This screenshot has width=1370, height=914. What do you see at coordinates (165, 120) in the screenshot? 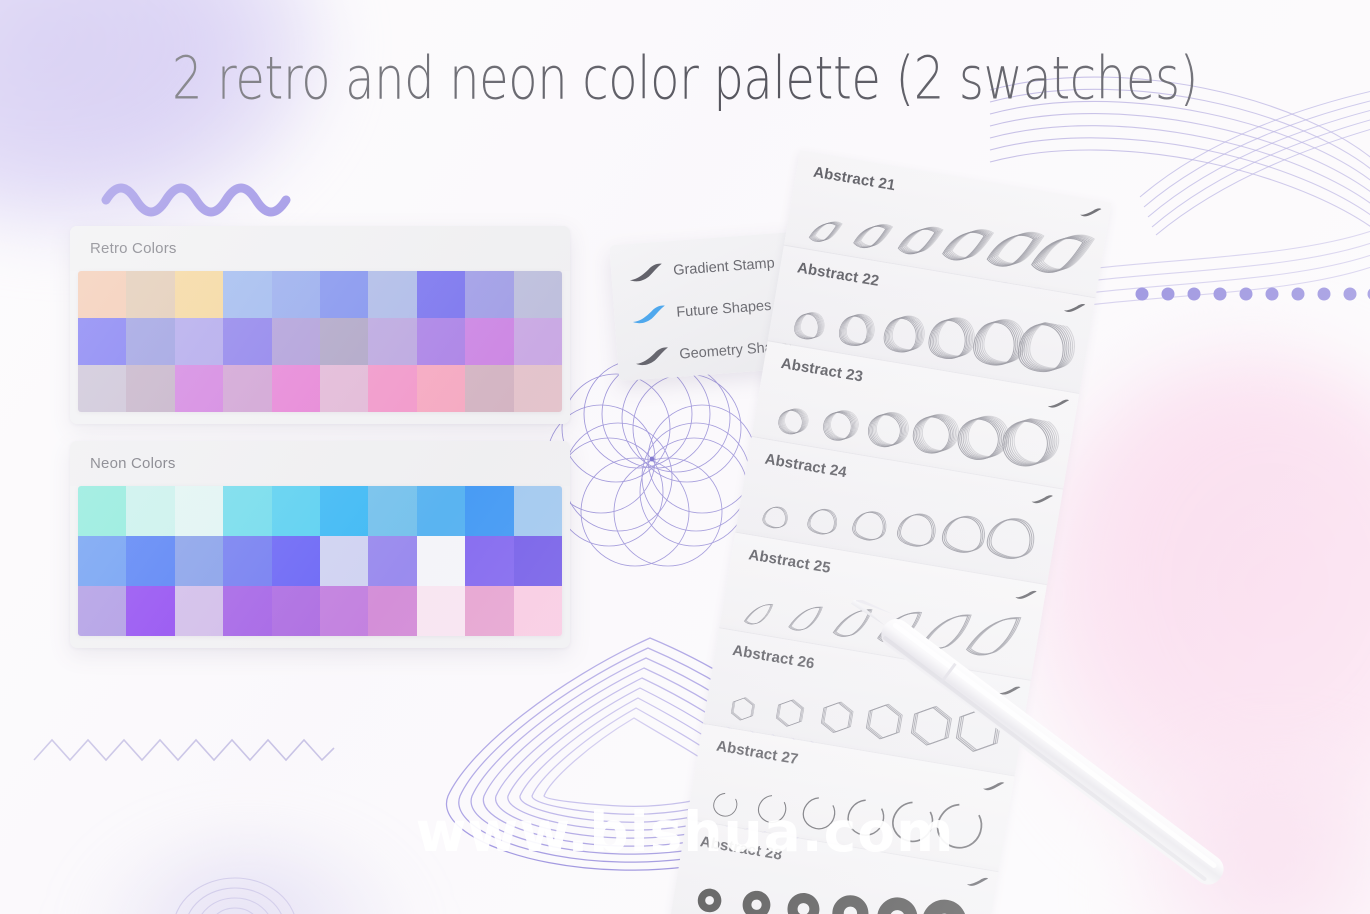
I see `purple-blob` at bounding box center [165, 120].